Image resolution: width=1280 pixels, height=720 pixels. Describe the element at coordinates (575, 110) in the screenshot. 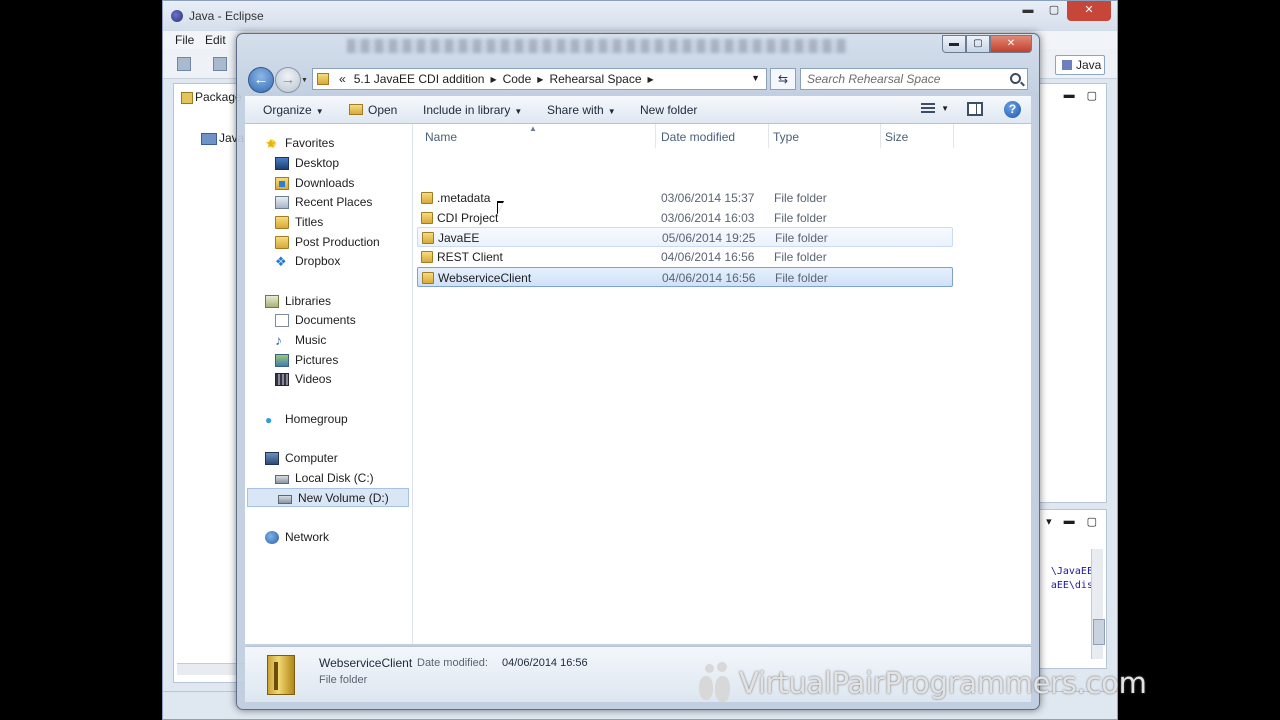

I see `share-with-label: Share with` at that location.